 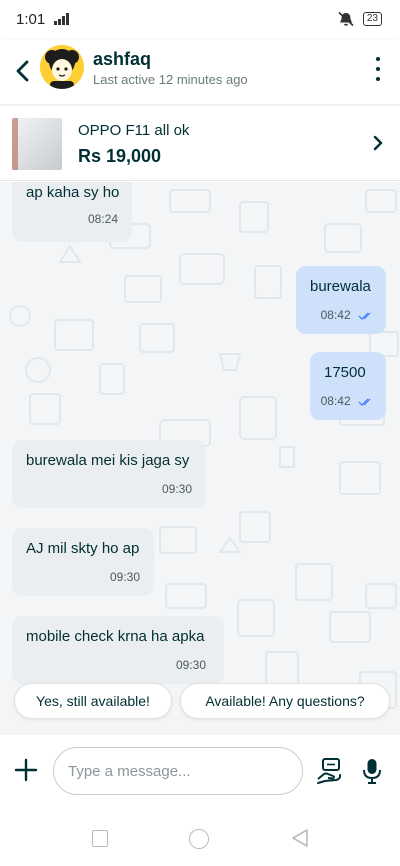 I want to click on home-icon, so click(x=199, y=839).